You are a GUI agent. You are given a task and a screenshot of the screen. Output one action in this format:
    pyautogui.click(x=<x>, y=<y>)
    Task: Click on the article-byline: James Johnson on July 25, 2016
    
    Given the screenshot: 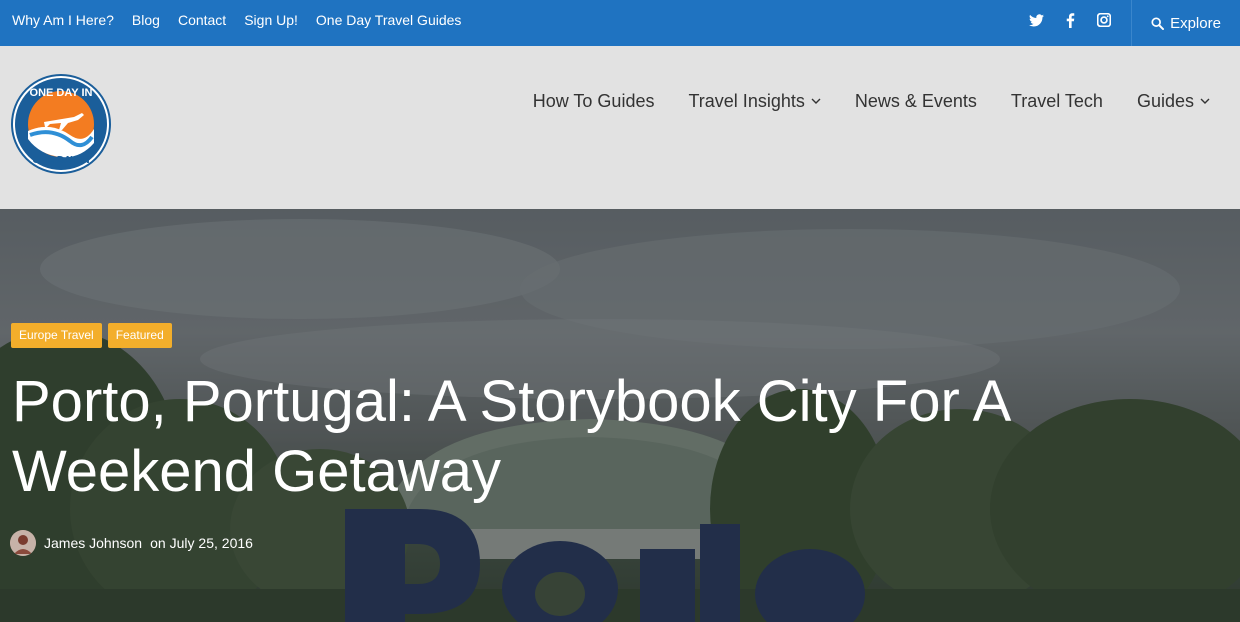 What is the action you would take?
    pyautogui.click(x=131, y=543)
    